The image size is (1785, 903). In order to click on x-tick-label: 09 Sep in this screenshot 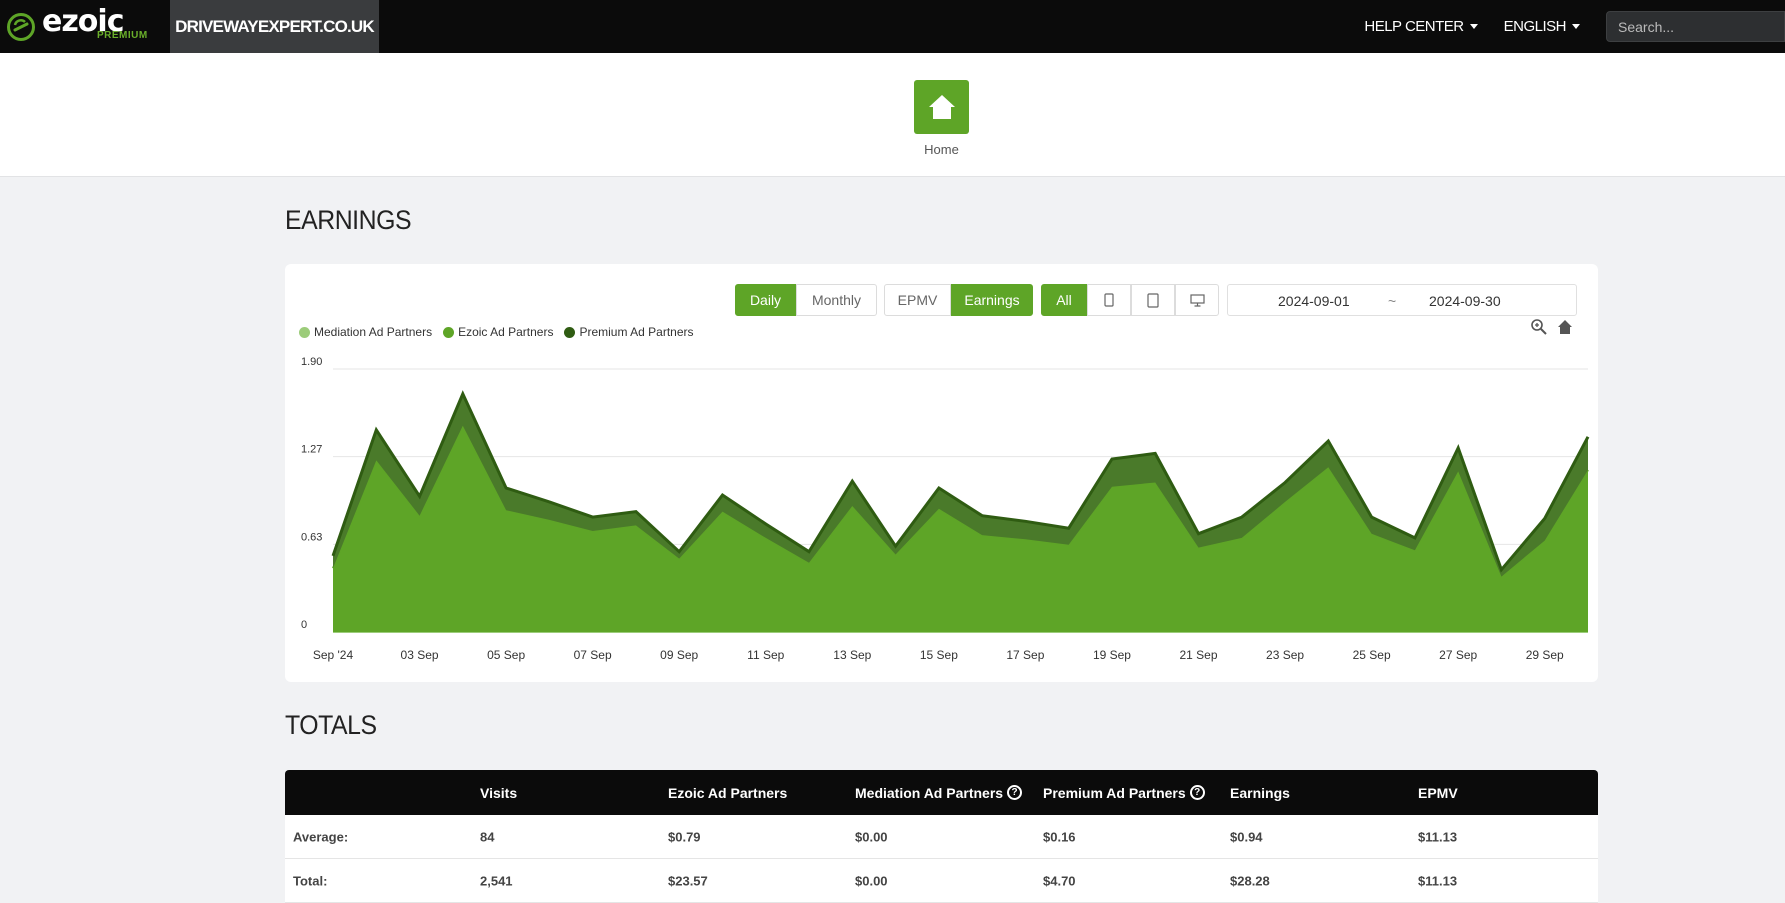, I will do `click(679, 655)`.